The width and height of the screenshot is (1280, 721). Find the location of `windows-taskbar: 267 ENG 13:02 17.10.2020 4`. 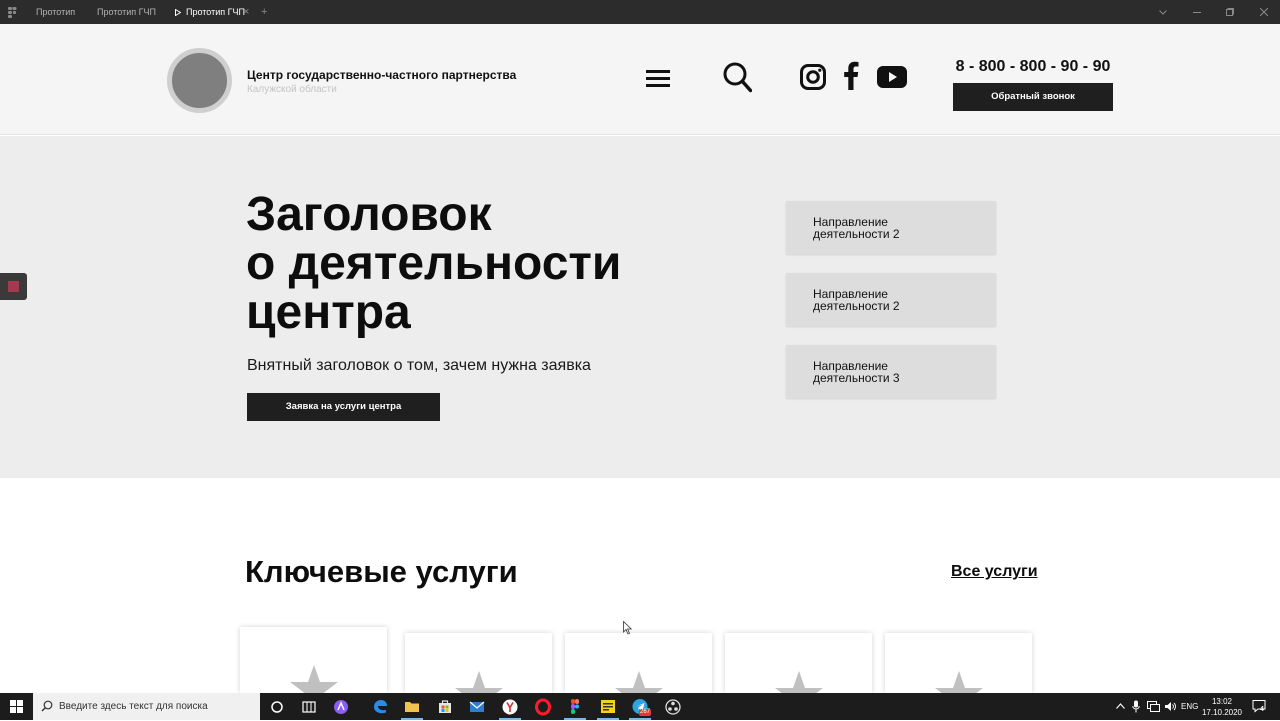

windows-taskbar: 267 ENG 13:02 17.10.2020 4 is located at coordinates (640, 706).